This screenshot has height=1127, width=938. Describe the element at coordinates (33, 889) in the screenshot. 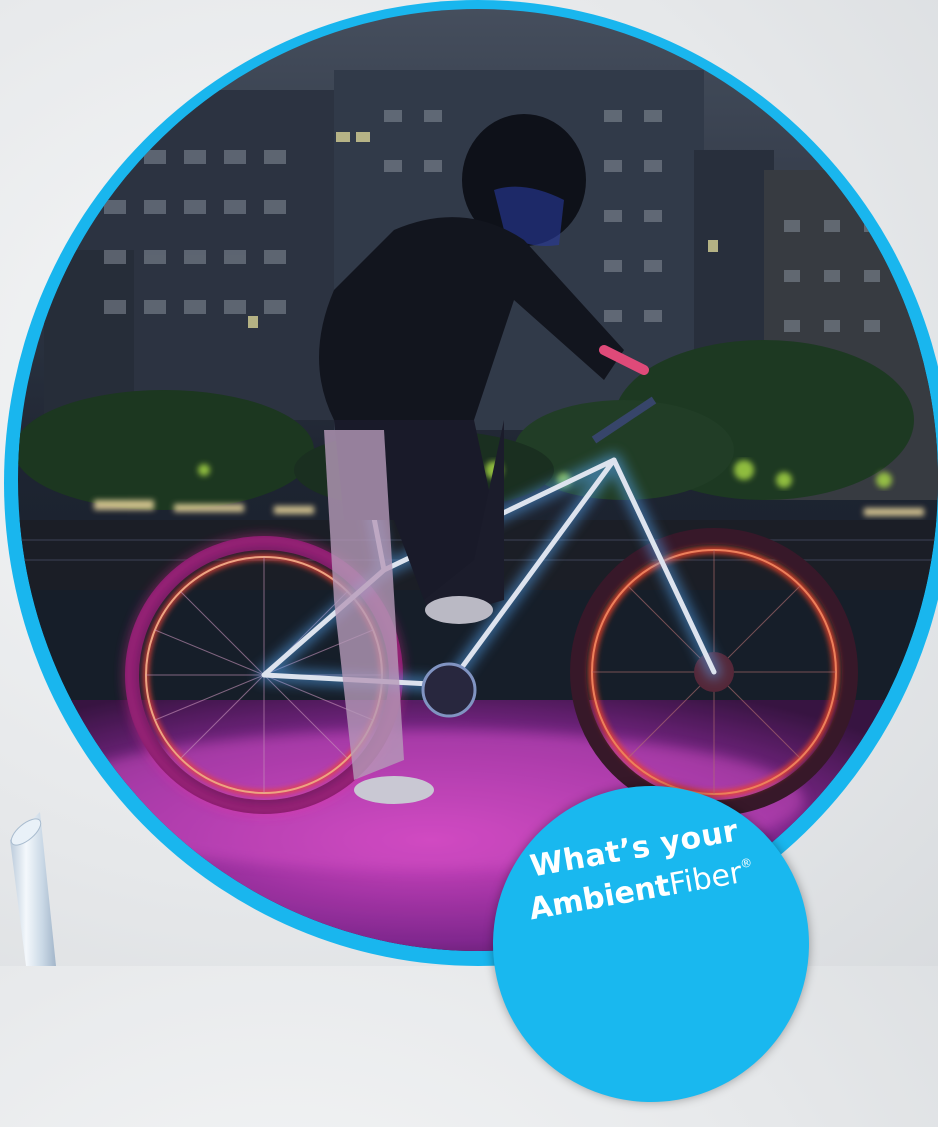

I see `fiber-tube-graphic` at that location.